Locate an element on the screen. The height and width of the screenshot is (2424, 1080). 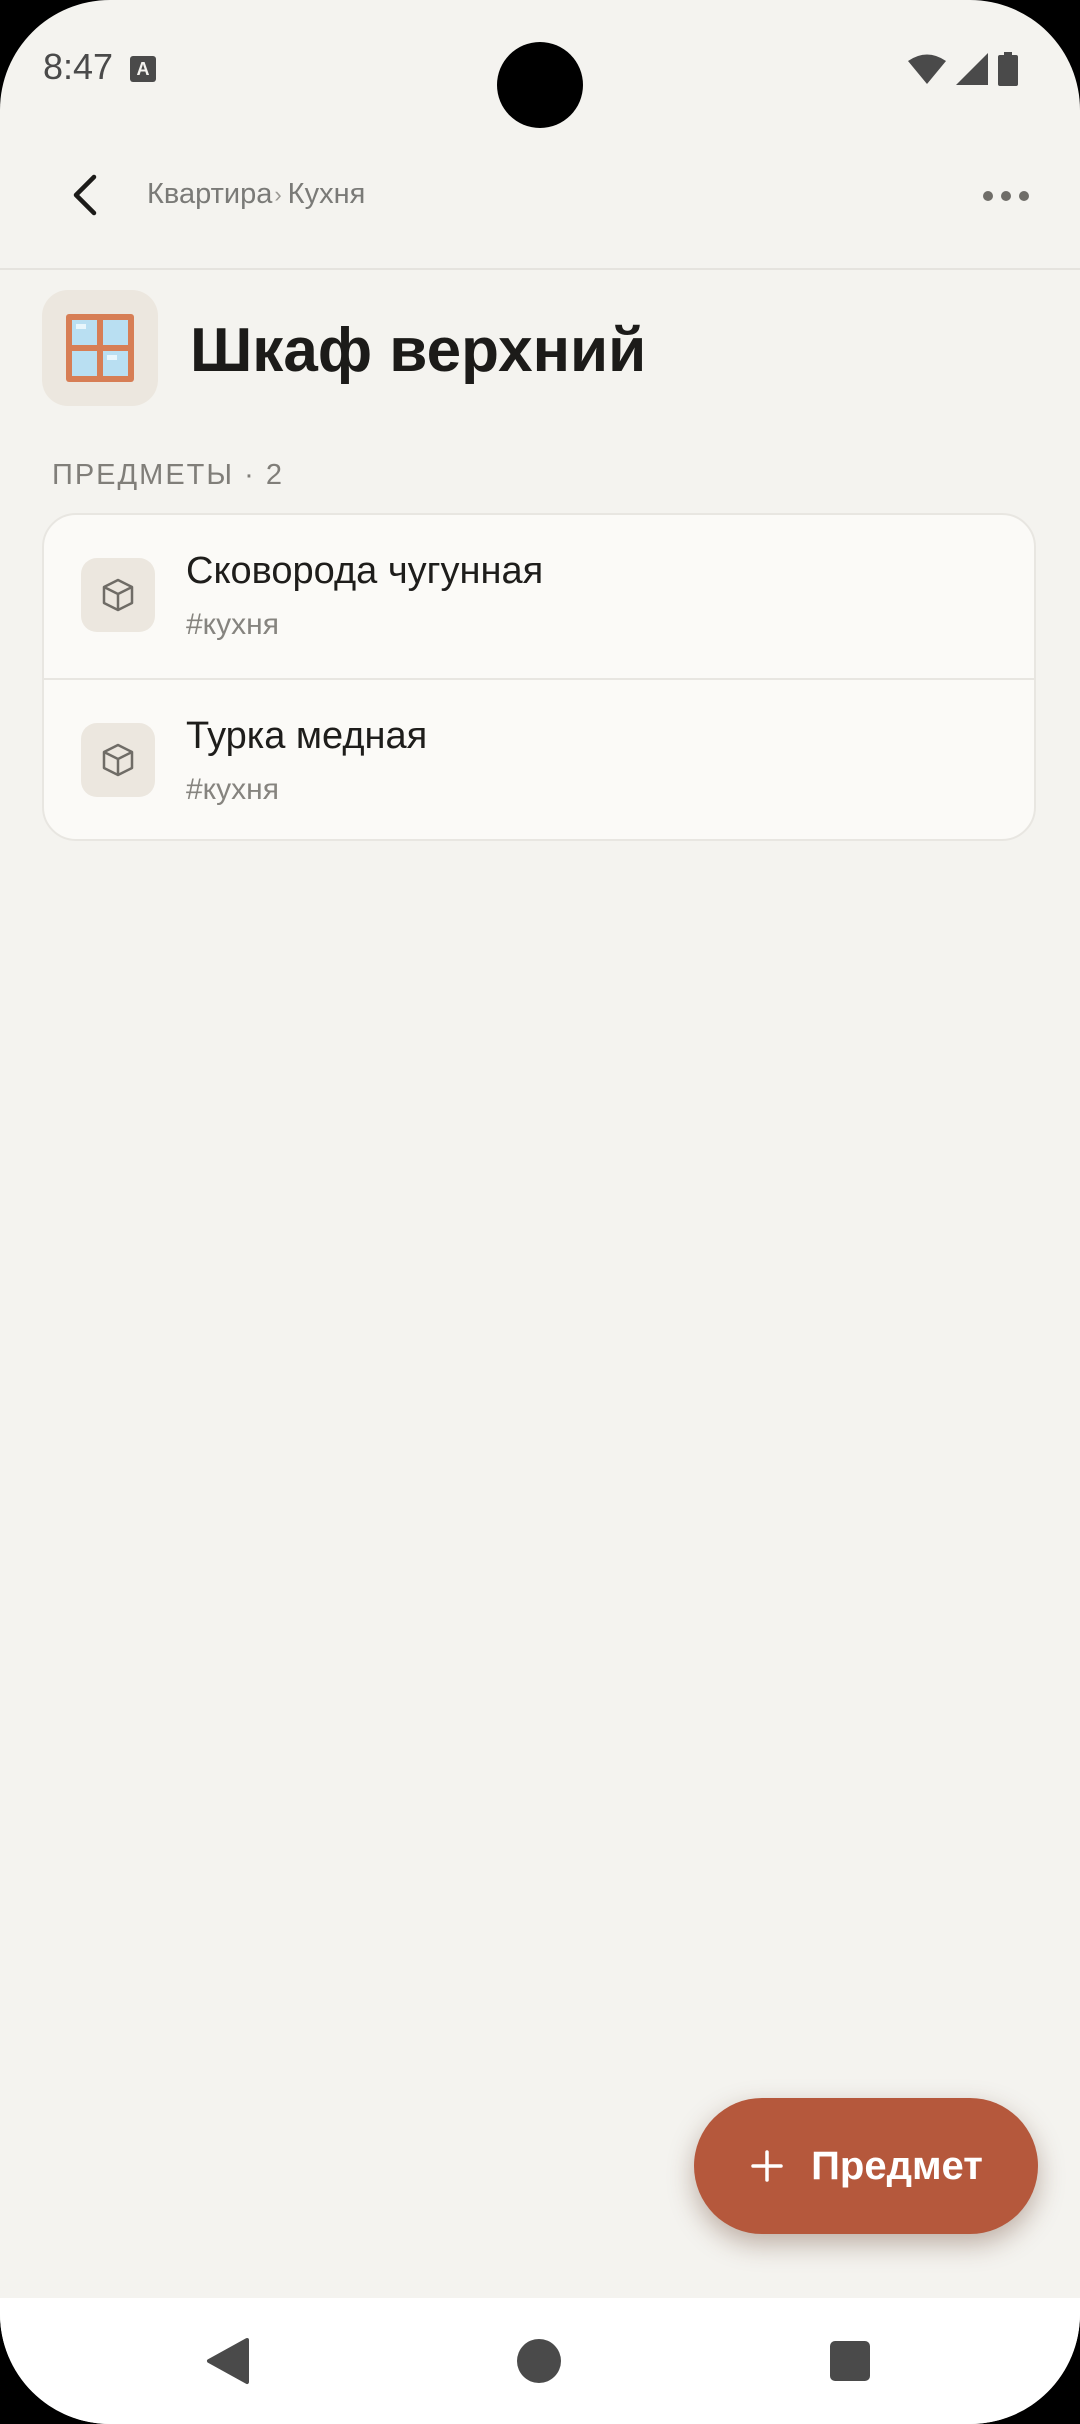
chevron-left-icon is located at coordinates (85, 195).